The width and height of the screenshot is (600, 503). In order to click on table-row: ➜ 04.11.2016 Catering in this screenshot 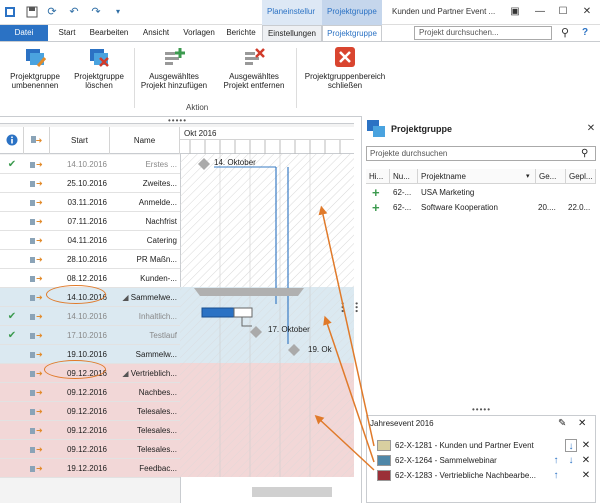, I will do `click(90, 240)`.